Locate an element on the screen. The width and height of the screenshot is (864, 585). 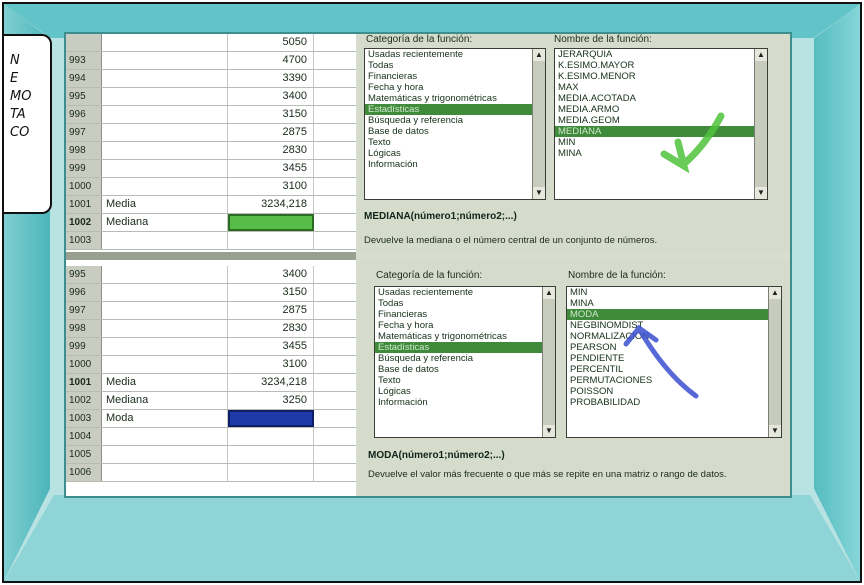
frame-bevel-bottom is located at coordinates (432, 538).